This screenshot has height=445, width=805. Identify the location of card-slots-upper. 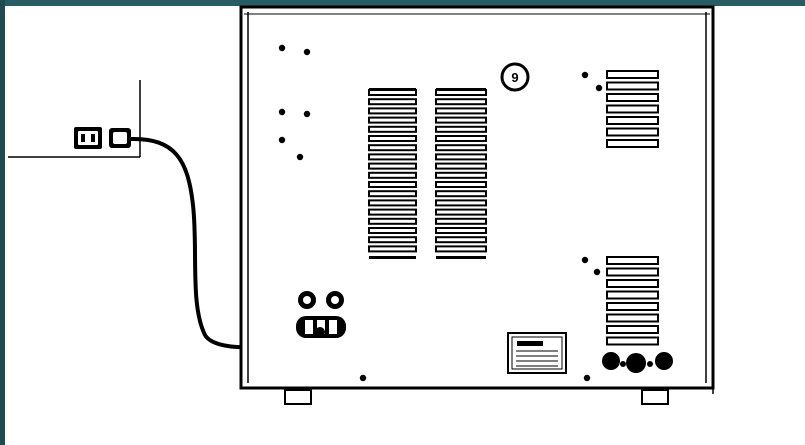
(632, 109).